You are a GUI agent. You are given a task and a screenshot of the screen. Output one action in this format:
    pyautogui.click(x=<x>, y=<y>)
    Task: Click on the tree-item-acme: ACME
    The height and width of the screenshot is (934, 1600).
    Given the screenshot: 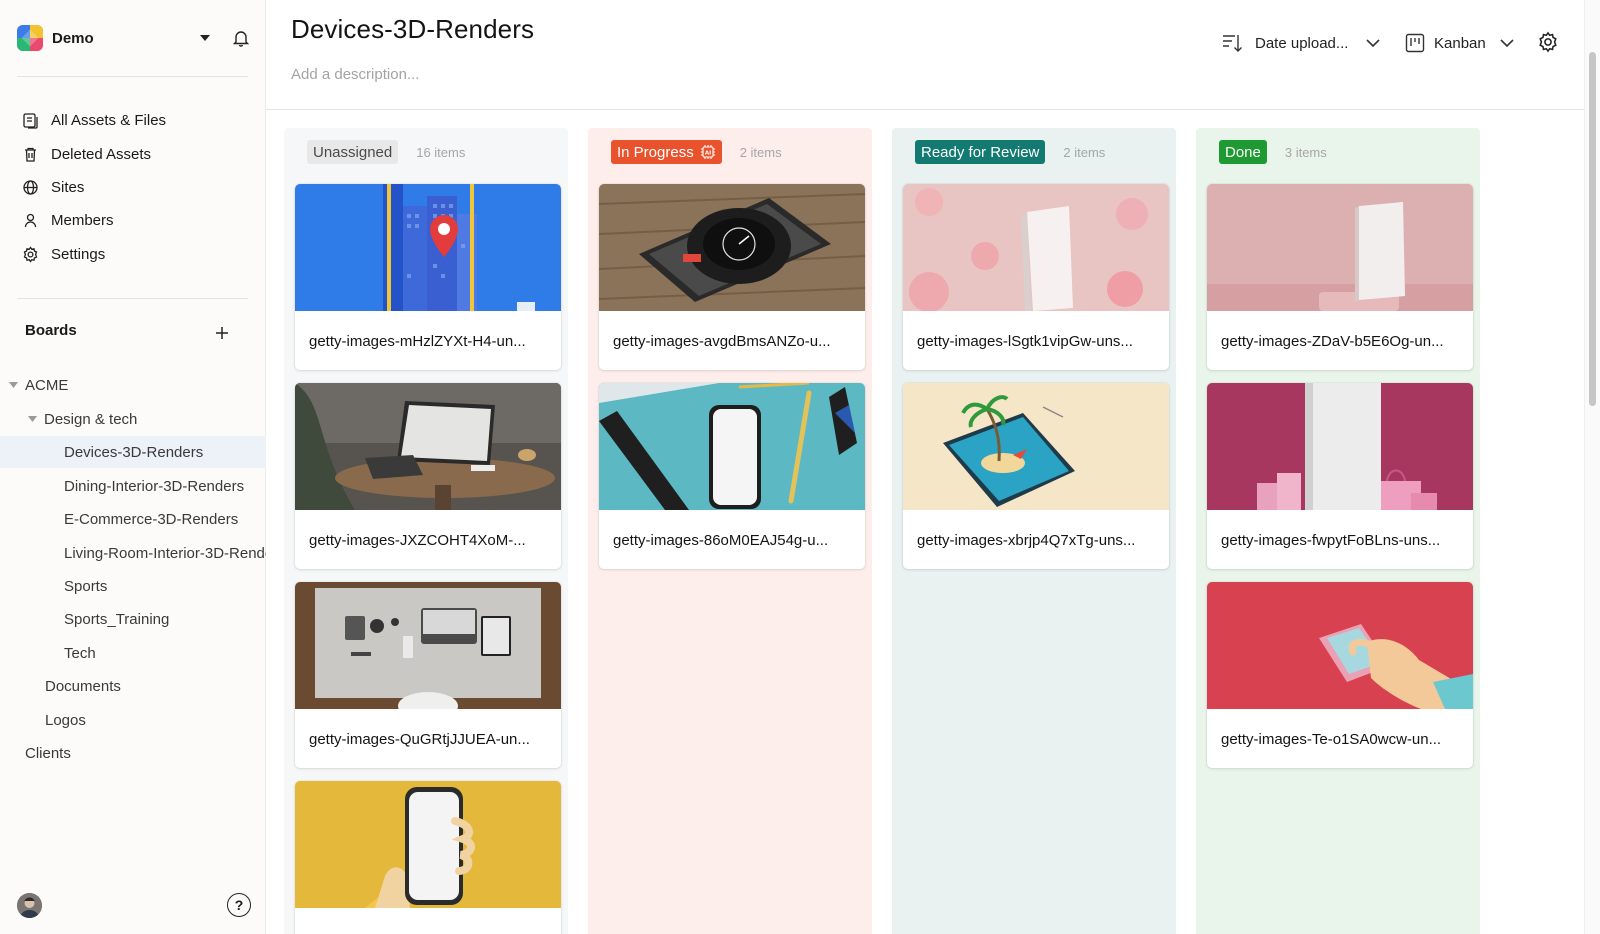 What is the action you would take?
    pyautogui.click(x=133, y=385)
    